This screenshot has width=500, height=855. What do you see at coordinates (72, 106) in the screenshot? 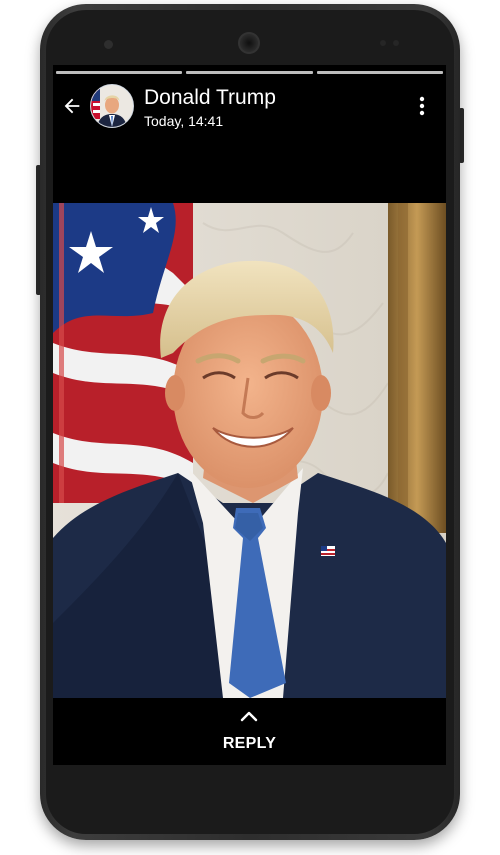
I see `arrow-left-icon` at bounding box center [72, 106].